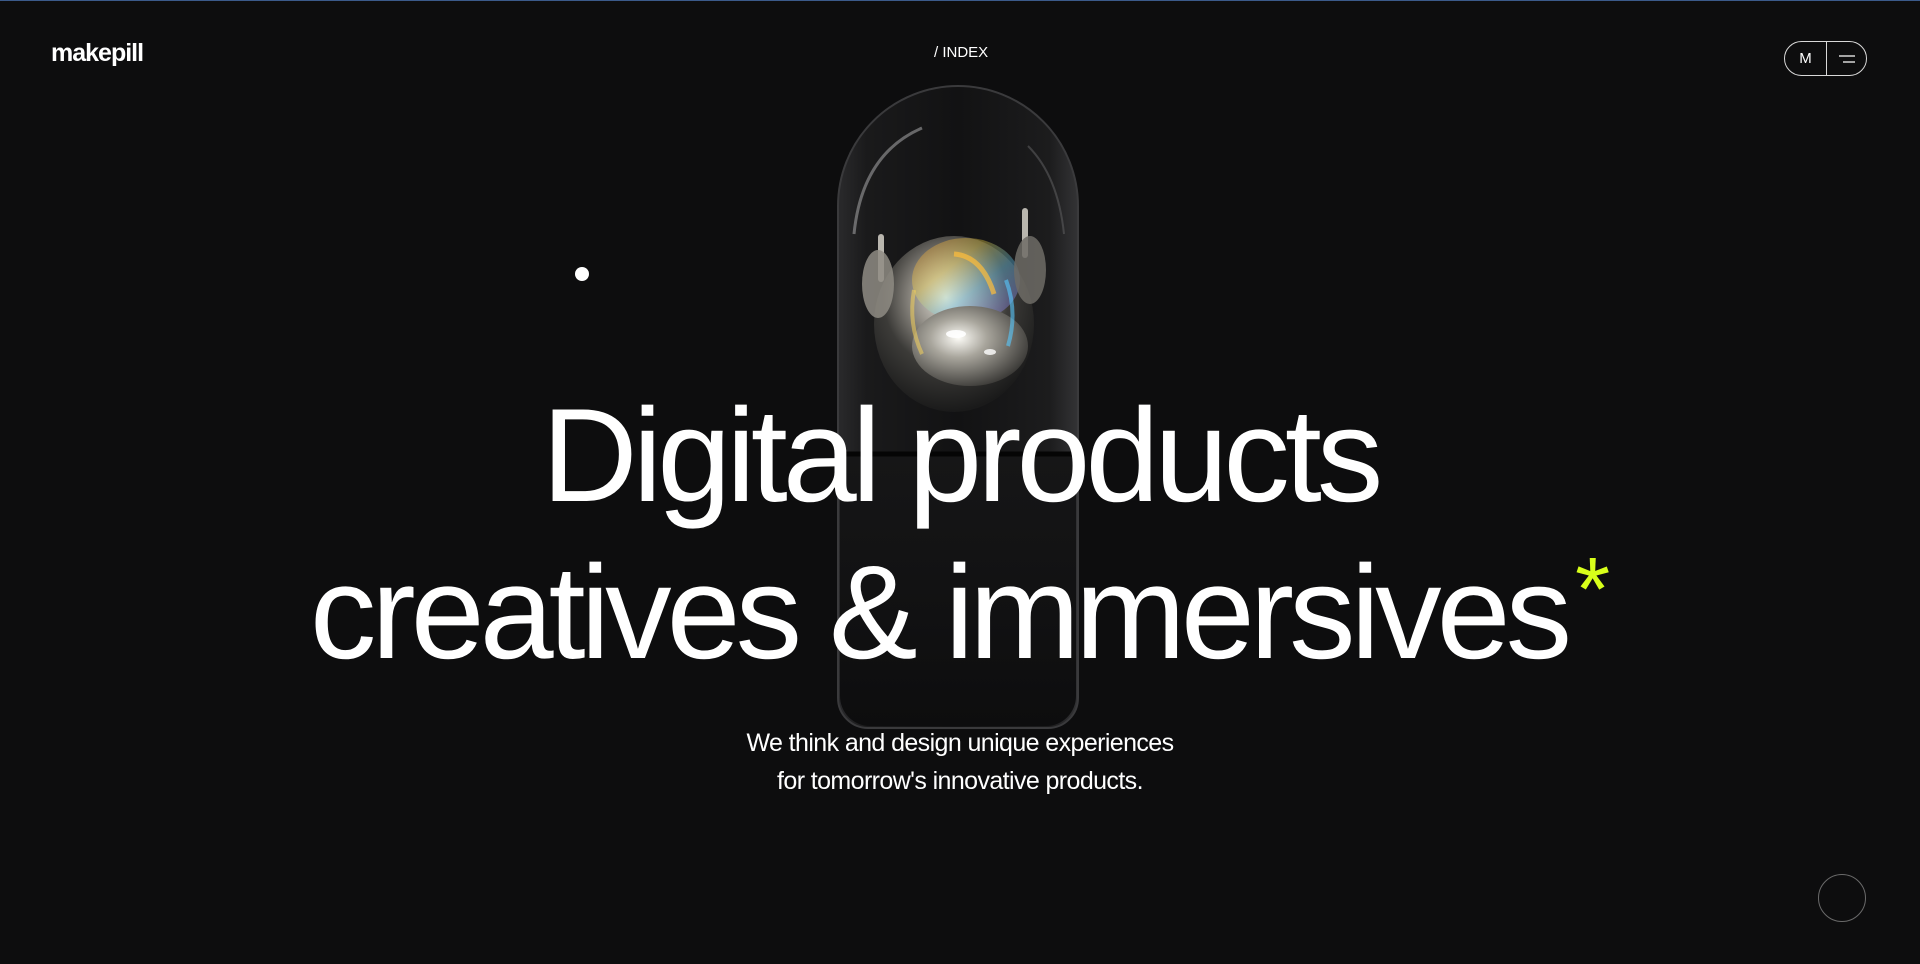 The height and width of the screenshot is (964, 1920). I want to click on scroll-circle-icon, so click(1842, 898).